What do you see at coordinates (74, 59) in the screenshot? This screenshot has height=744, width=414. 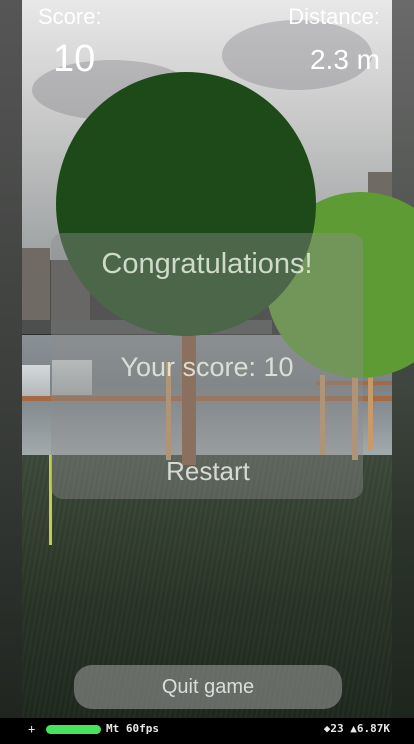 I see `score-value: 10` at bounding box center [74, 59].